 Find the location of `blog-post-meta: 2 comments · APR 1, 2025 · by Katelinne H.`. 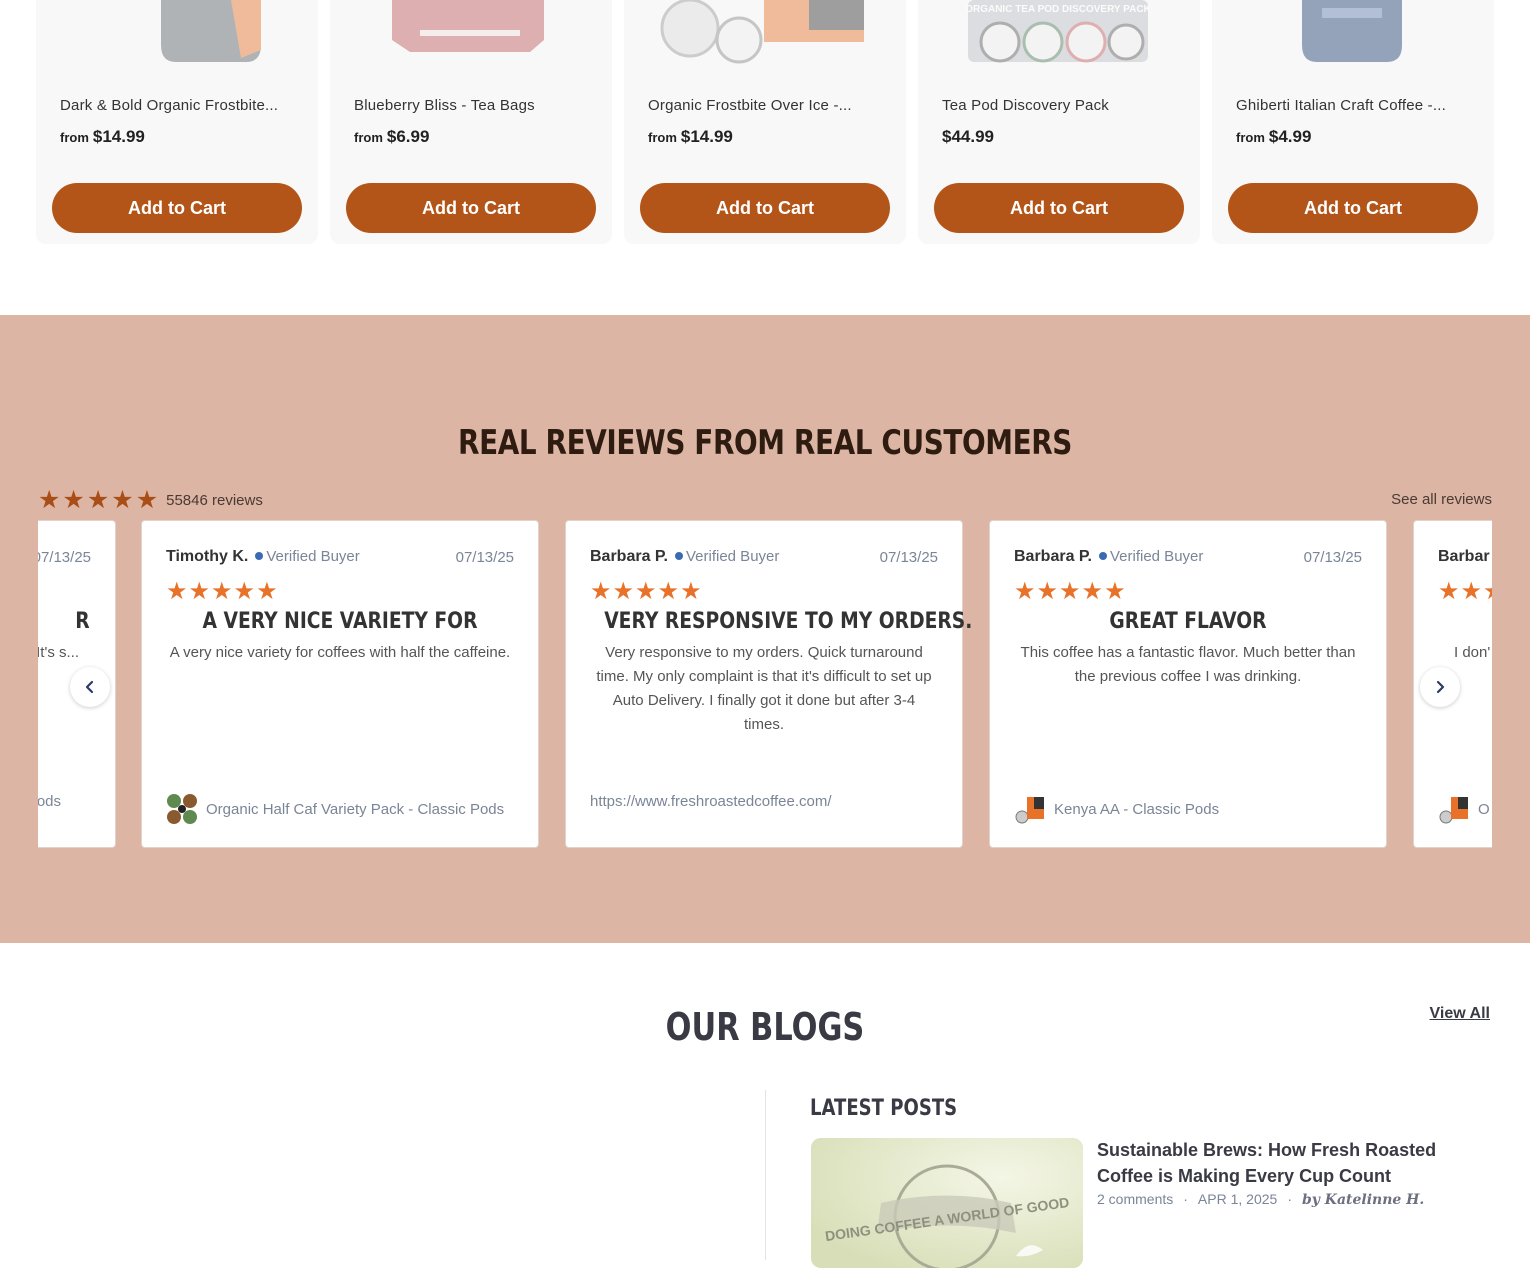

blog-post-meta: 2 comments · APR 1, 2025 · by Katelinne H. is located at coordinates (1260, 1199).